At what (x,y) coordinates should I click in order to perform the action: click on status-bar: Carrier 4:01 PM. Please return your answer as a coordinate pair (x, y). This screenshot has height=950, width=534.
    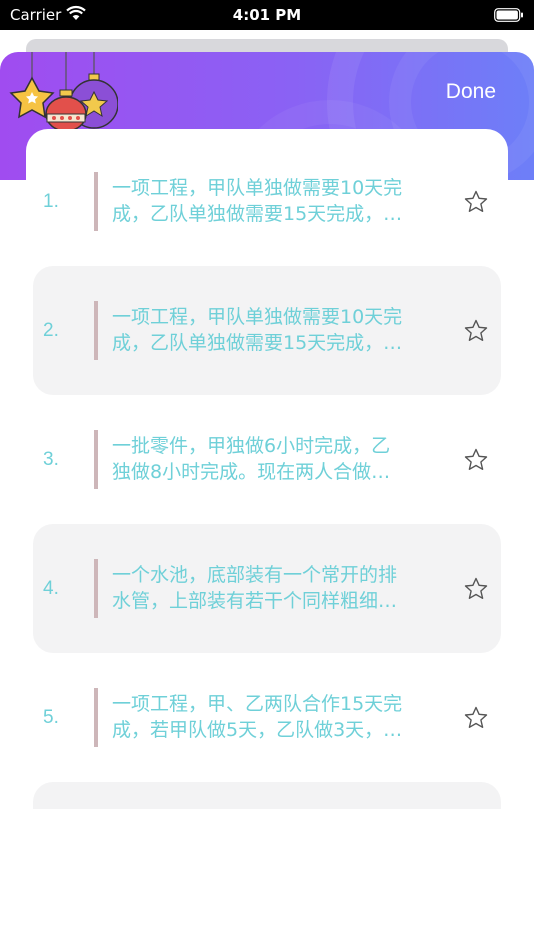
    Looking at the image, I should click on (267, 15).